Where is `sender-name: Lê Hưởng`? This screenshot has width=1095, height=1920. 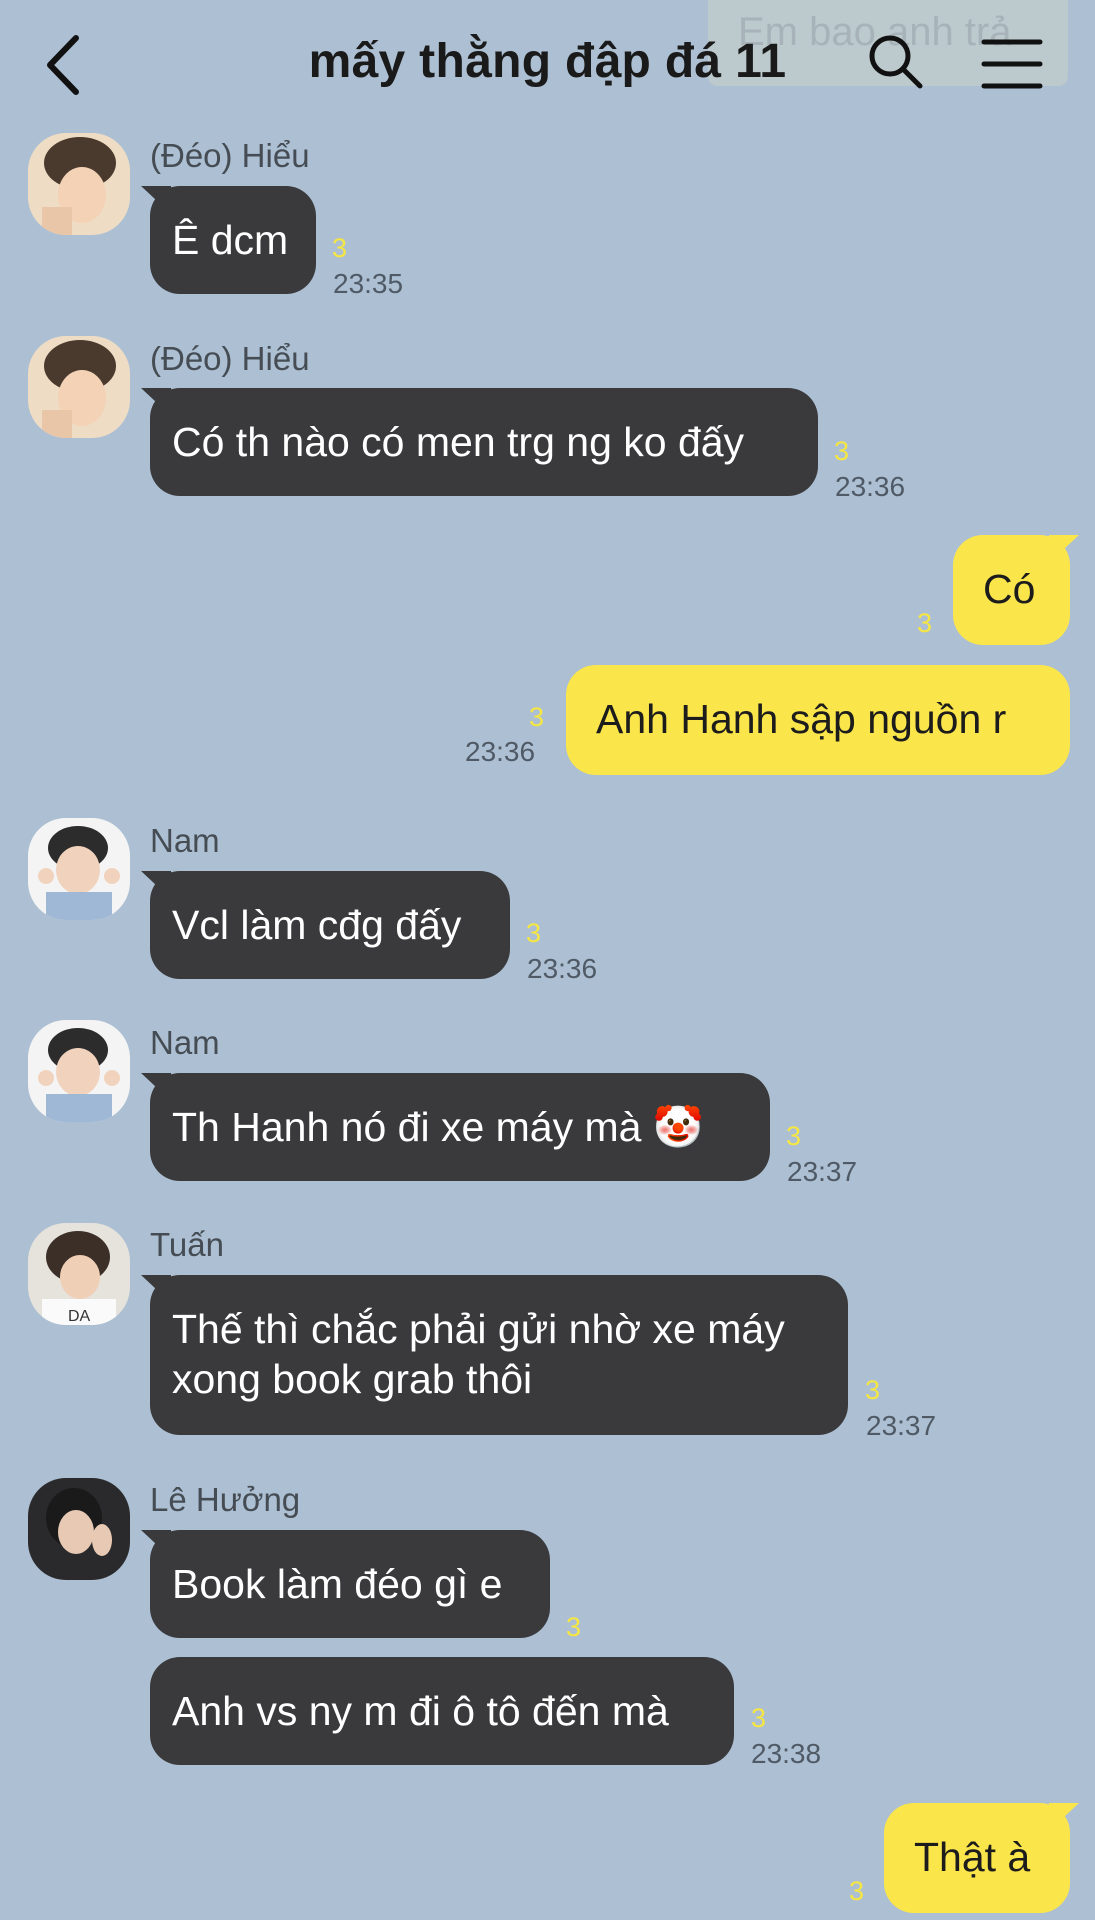 sender-name: Lê Hưởng is located at coordinates (225, 1499).